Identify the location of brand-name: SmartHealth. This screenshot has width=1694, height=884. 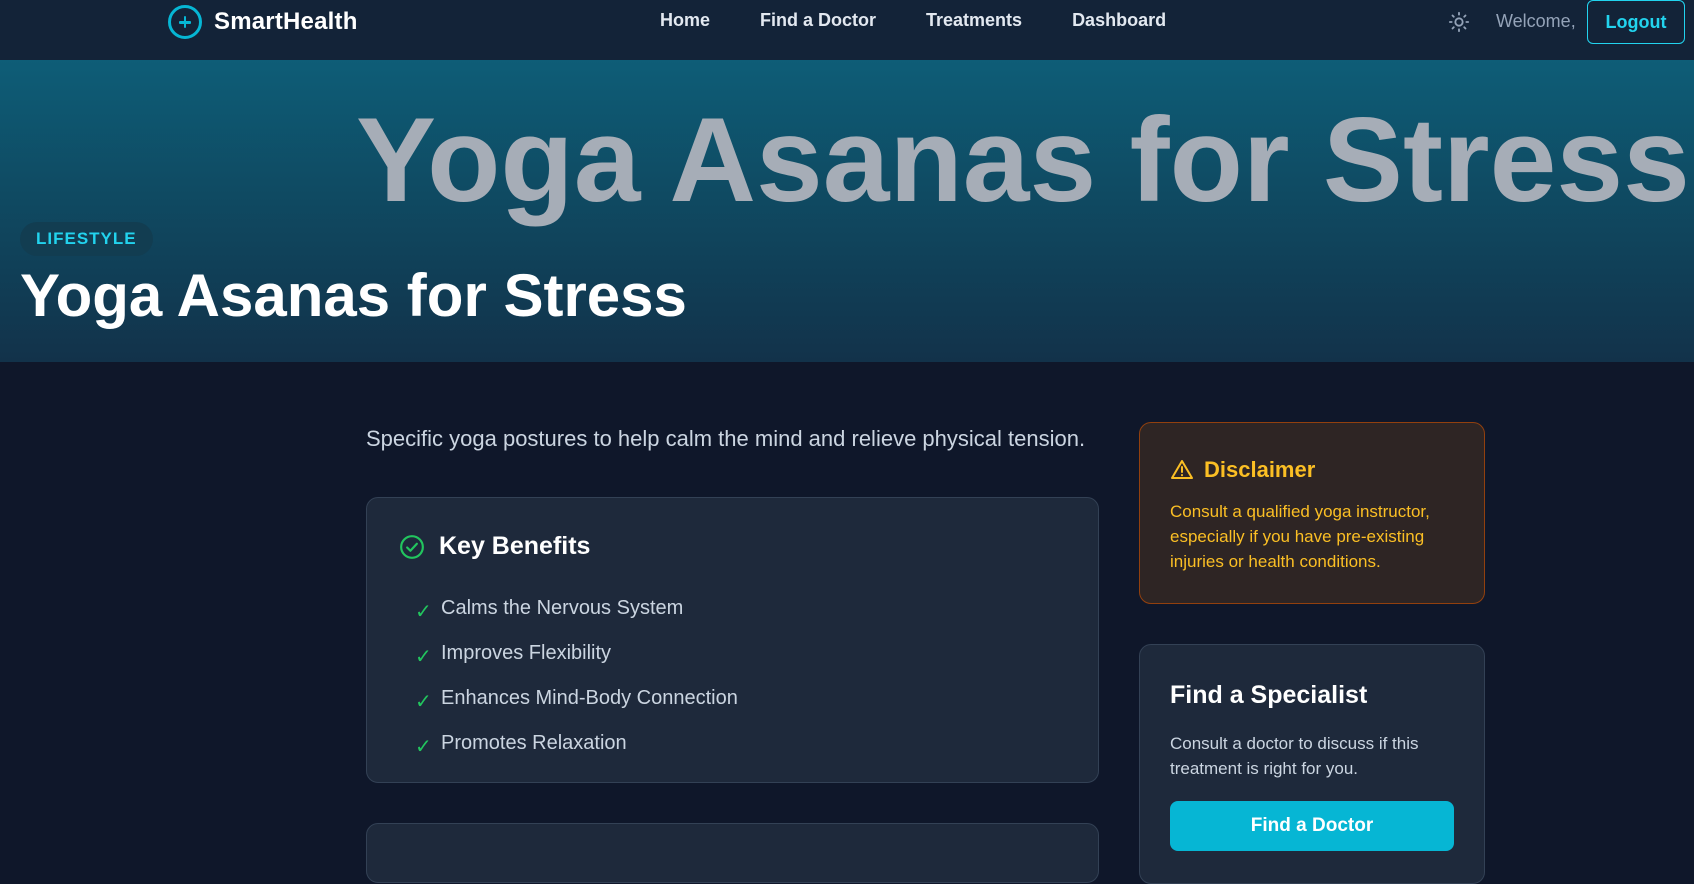
(286, 21).